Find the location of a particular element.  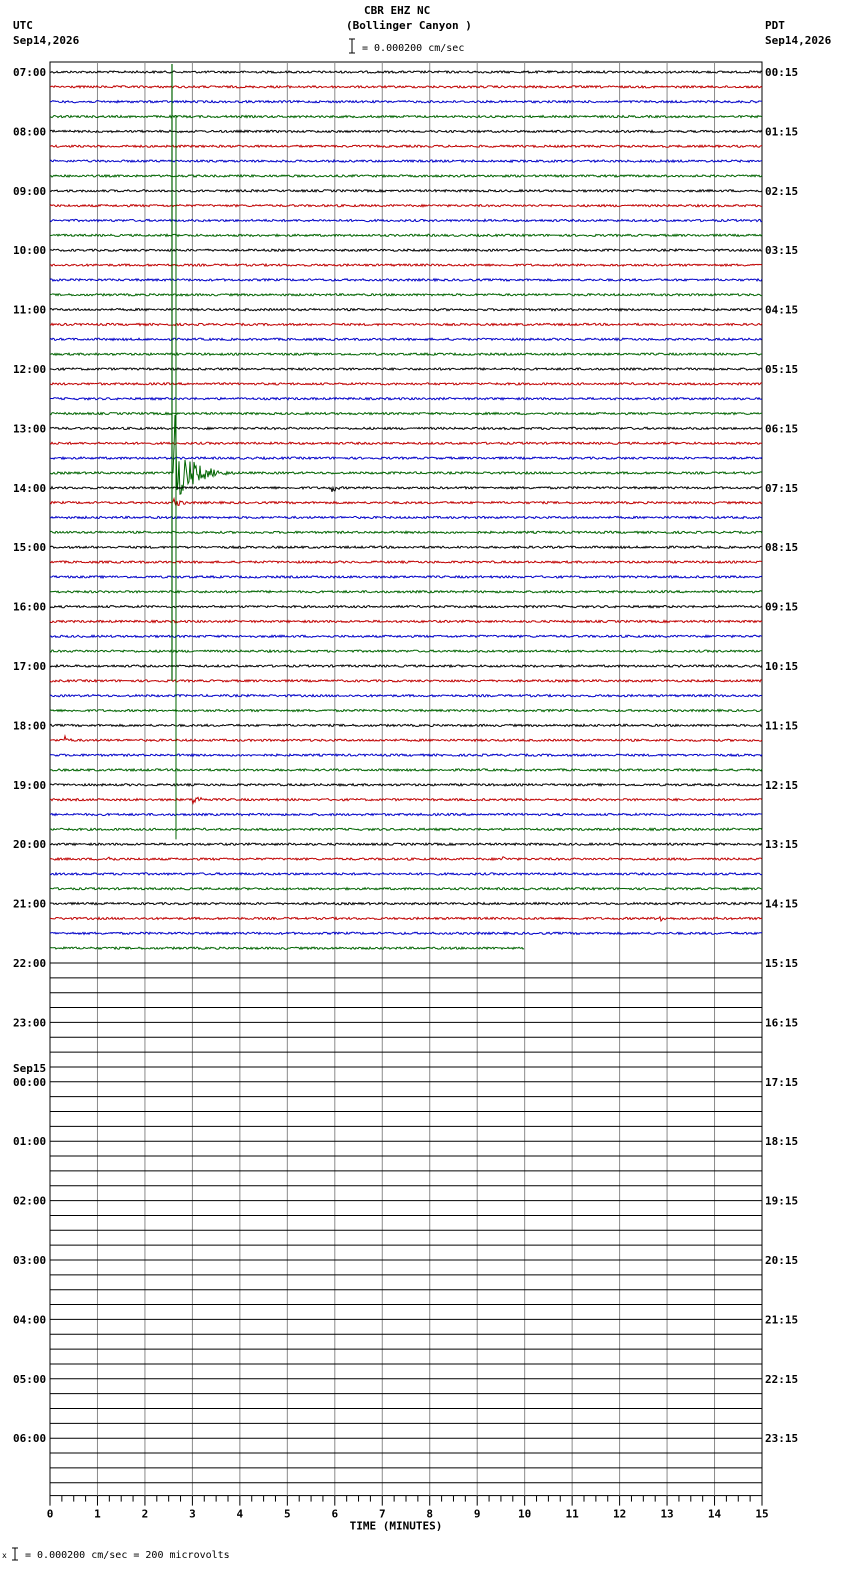

pdt-hour-label: 16:15 is located at coordinates (781, 1022).